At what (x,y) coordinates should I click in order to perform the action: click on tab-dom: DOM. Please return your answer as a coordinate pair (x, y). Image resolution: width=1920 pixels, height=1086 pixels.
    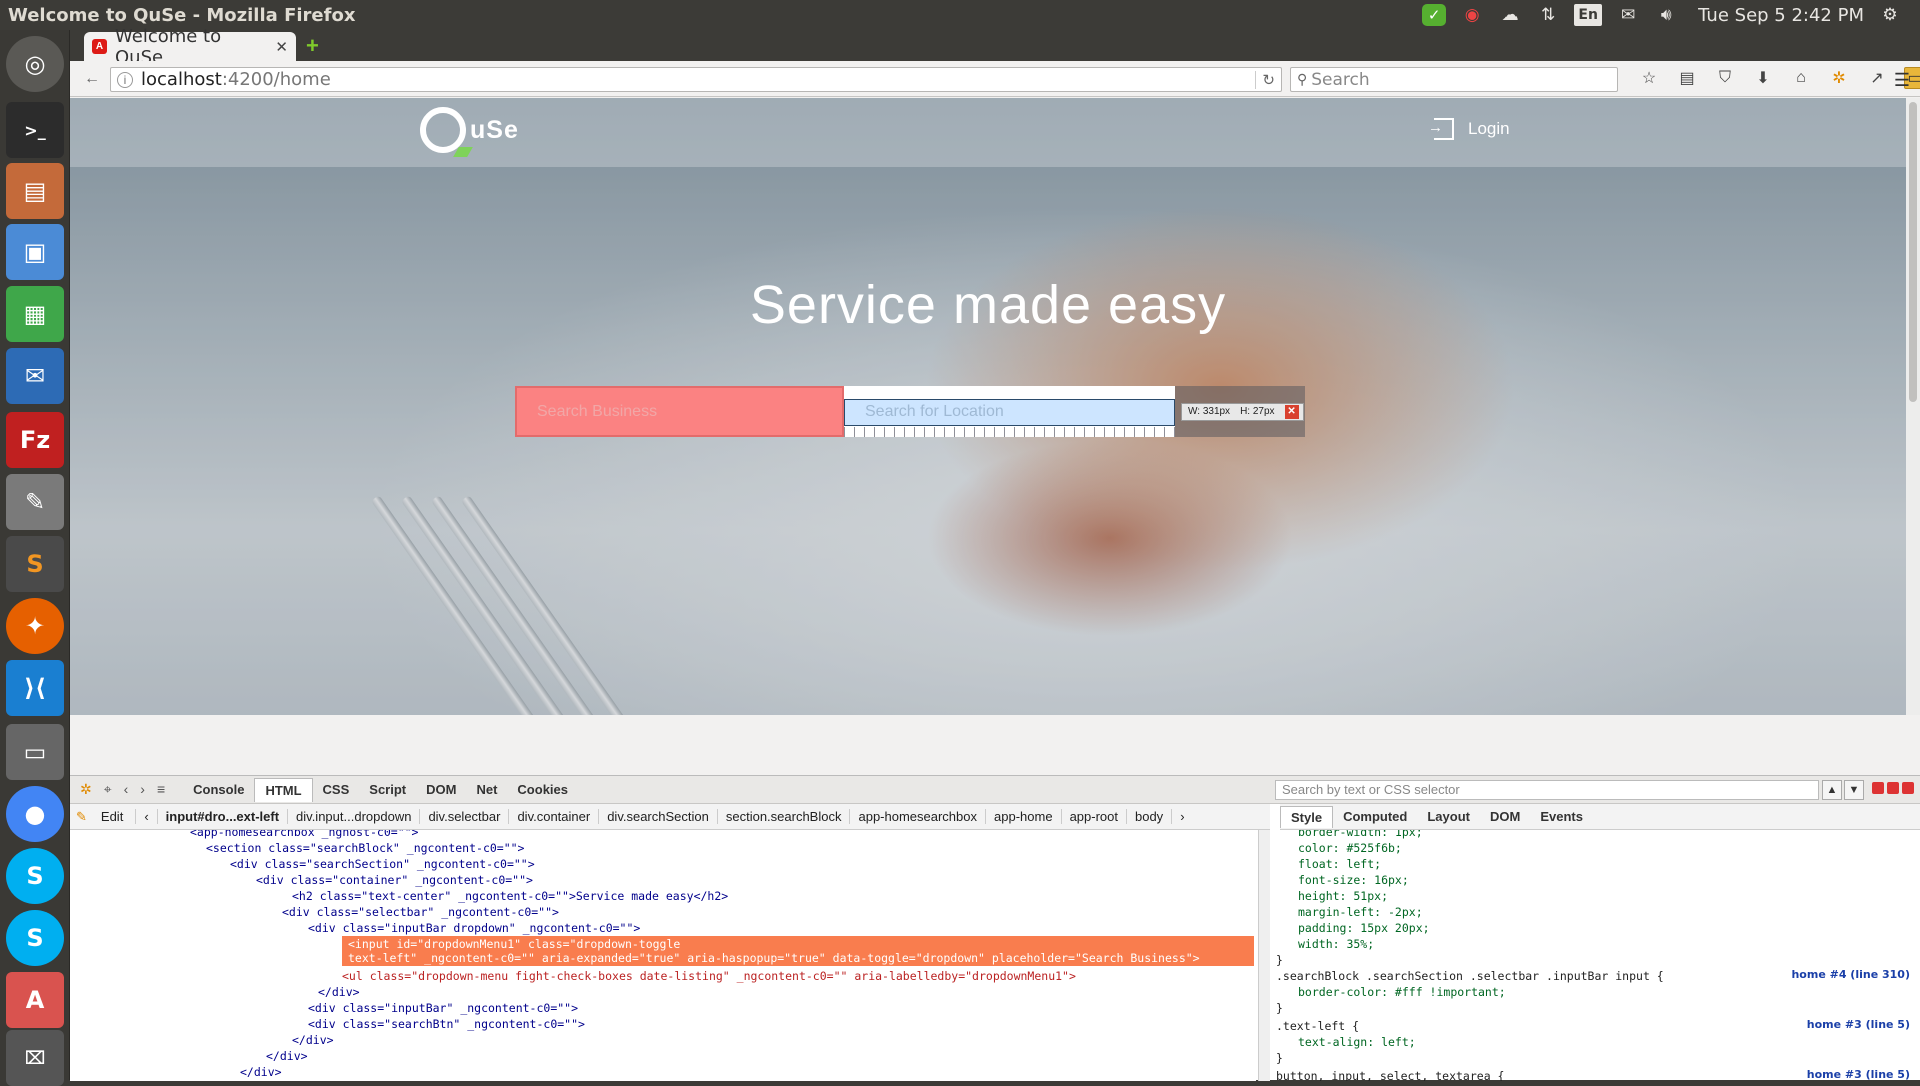
    Looking at the image, I should click on (441, 790).